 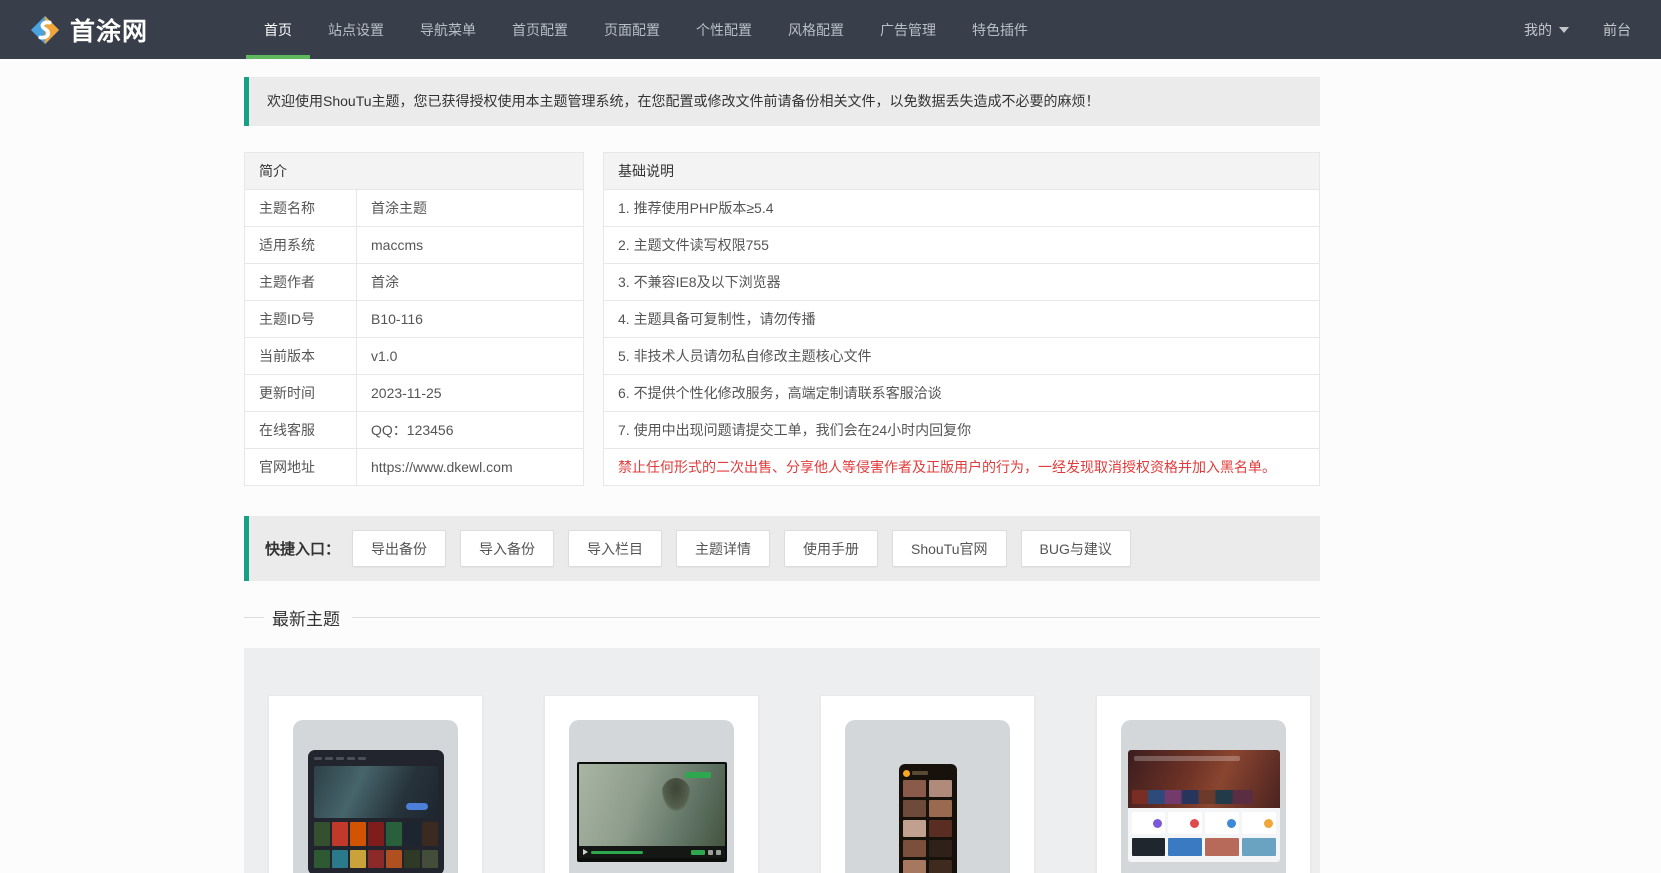 I want to click on mobile-movie-theme-thumbnail, so click(x=927, y=796).